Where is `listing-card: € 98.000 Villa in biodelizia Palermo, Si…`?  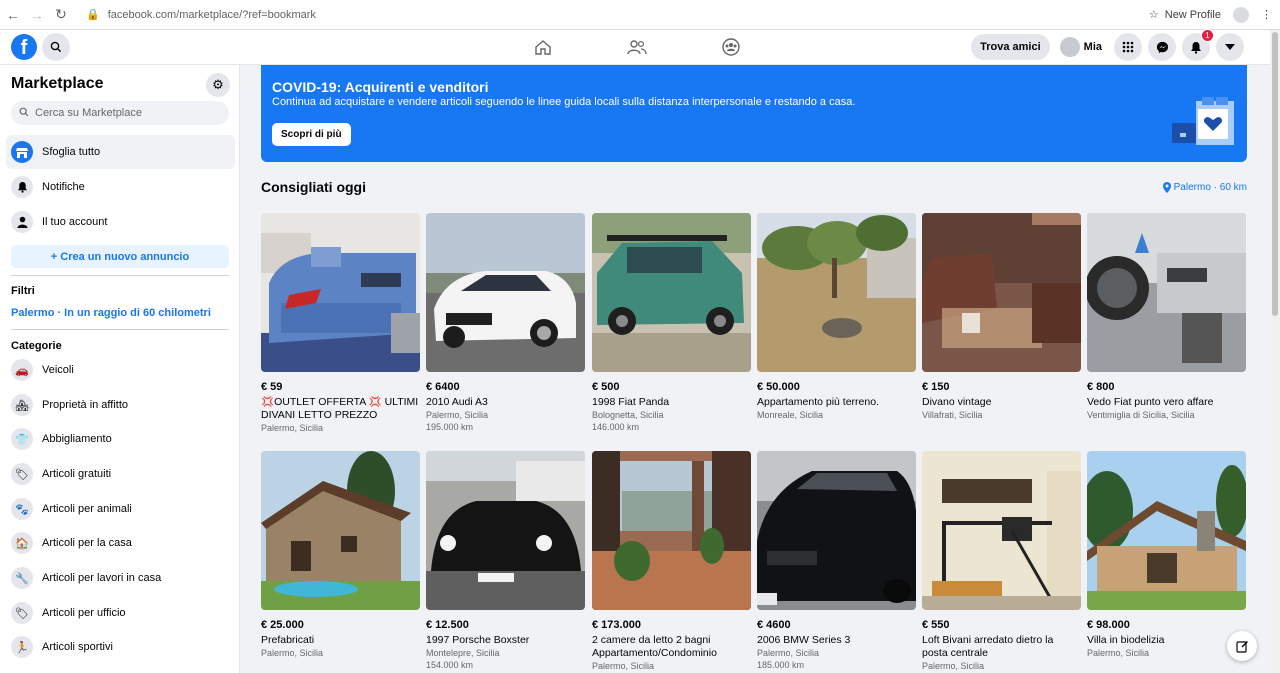
listing-card: € 98.000 Villa in biodelizia Palermo, Si… is located at coordinates (1166, 554).